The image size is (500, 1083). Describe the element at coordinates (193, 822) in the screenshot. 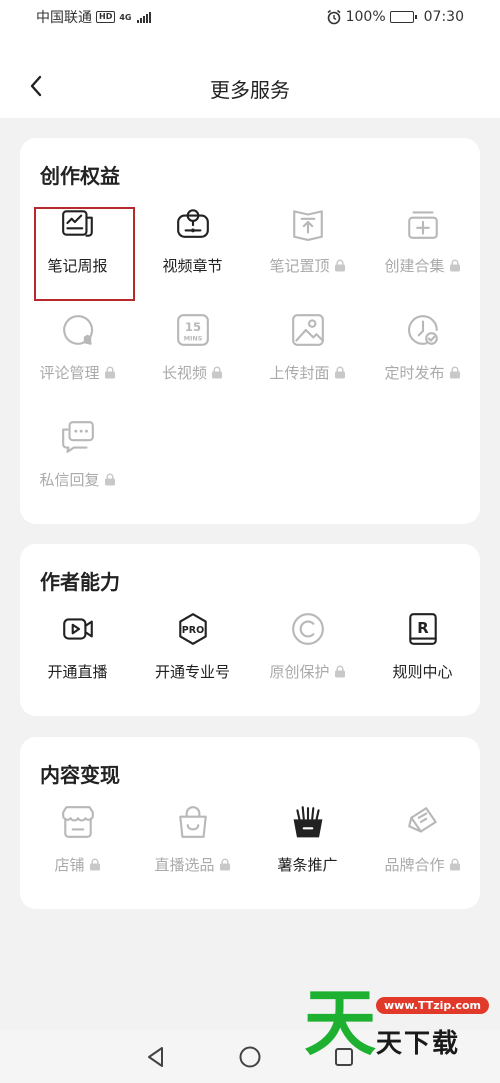

I see `shopping-bag-icon` at that location.